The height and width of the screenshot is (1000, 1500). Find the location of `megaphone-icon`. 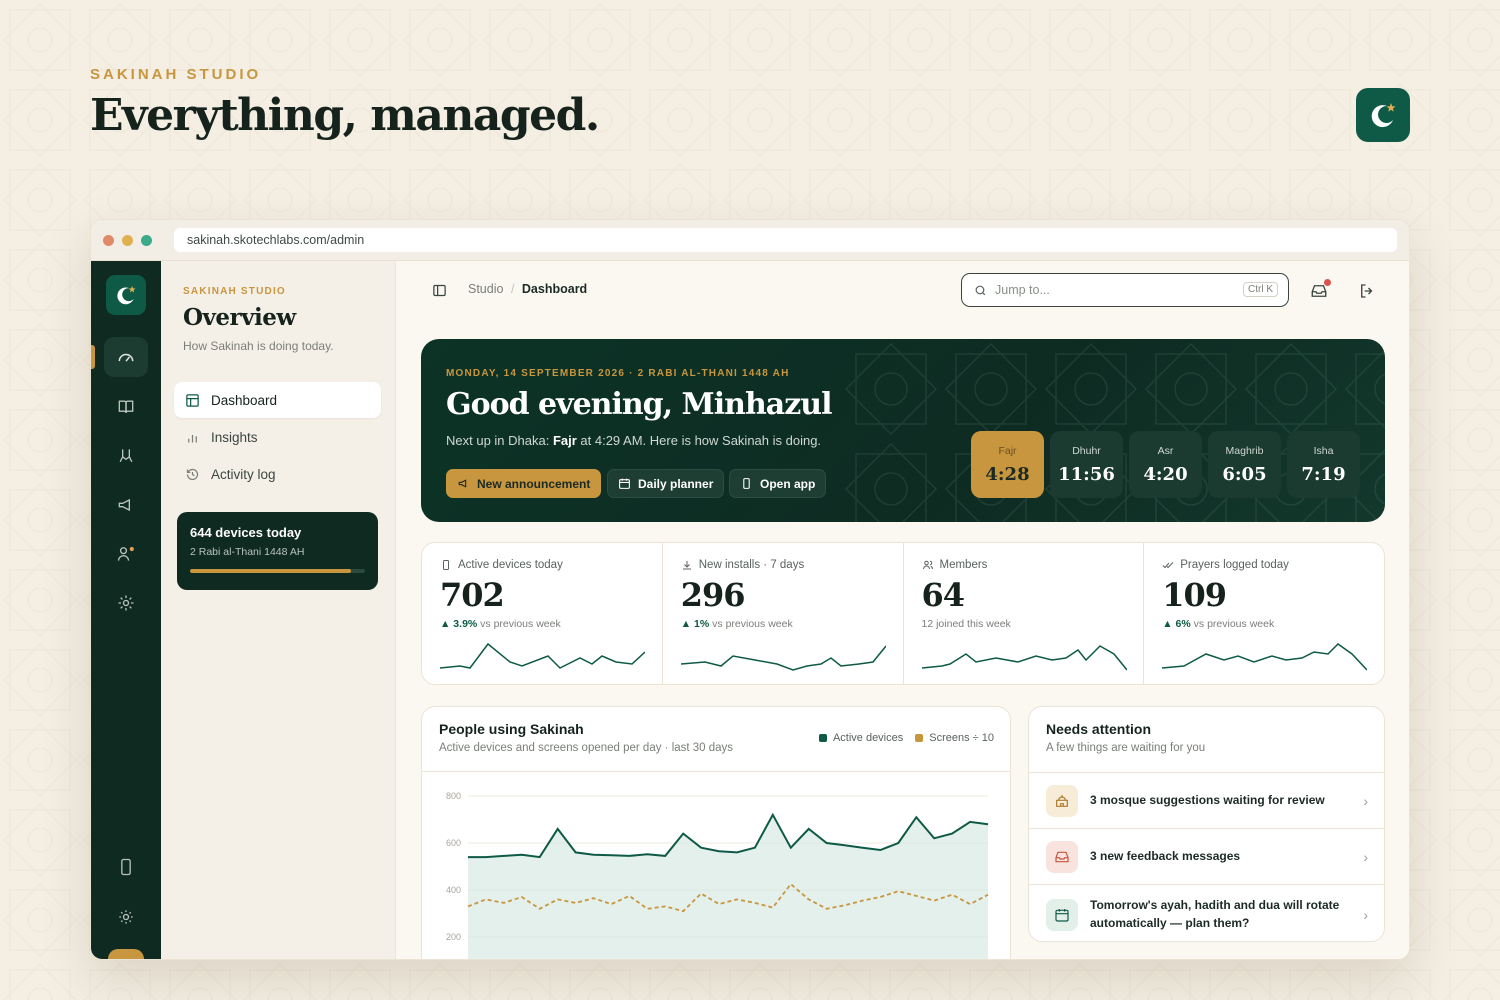

megaphone-icon is located at coordinates (462, 483).